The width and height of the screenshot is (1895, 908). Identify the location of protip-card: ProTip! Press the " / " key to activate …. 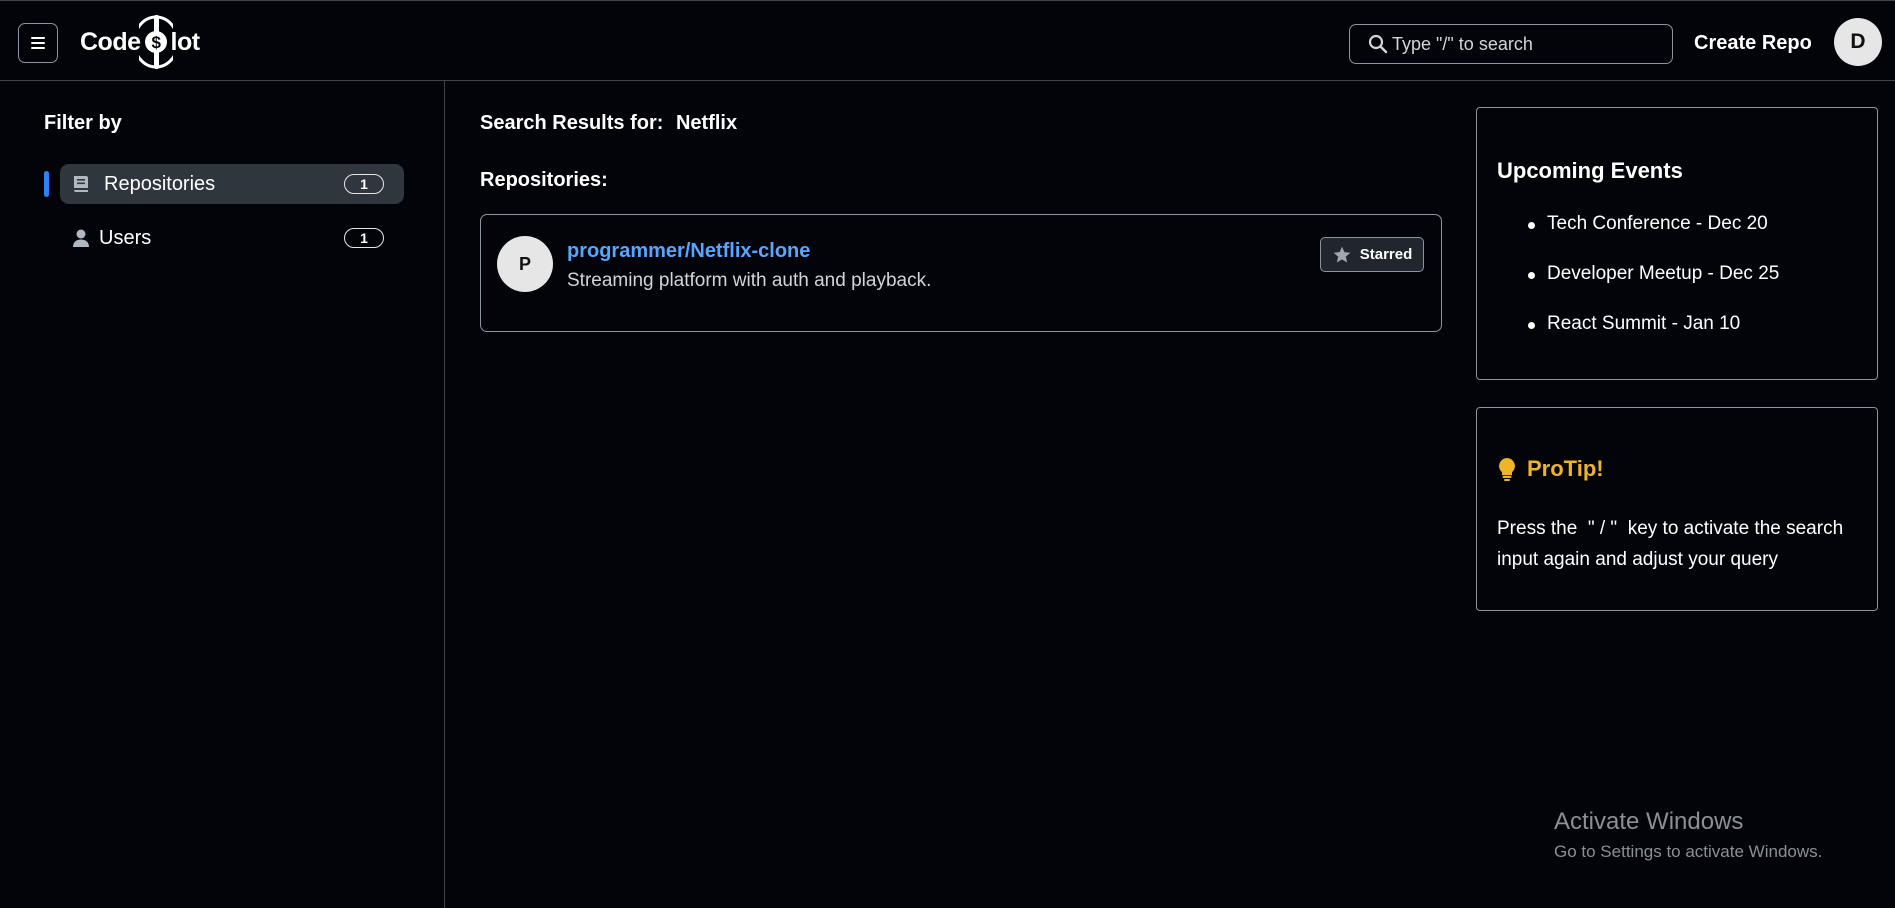
(1677, 509).